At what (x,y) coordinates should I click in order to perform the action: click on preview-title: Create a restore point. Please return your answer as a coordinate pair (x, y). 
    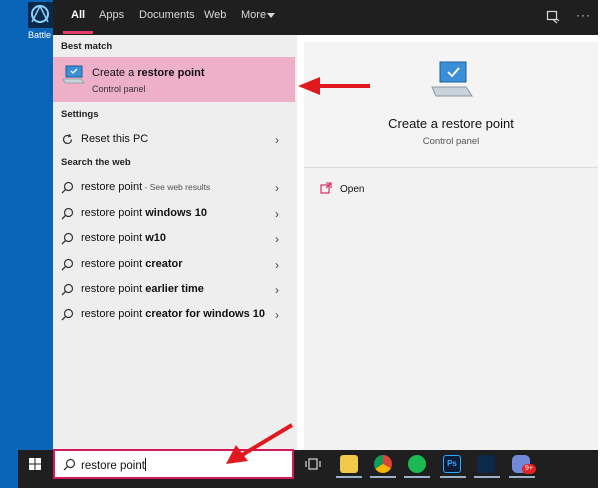
    Looking at the image, I should click on (451, 123).